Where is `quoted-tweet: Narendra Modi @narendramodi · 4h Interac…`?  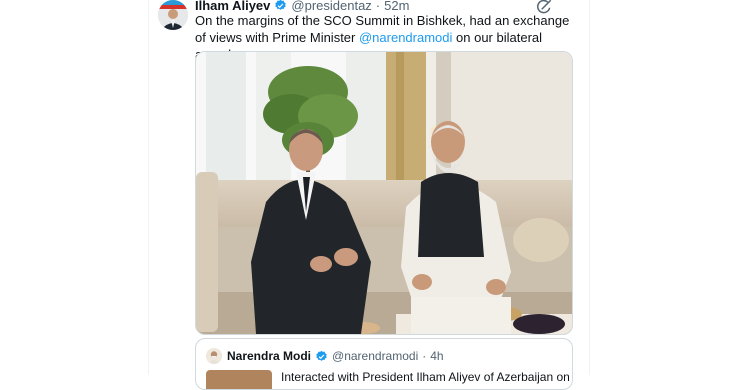
quoted-tweet: Narendra Modi @narendramodi · 4h Interac… is located at coordinates (384, 364).